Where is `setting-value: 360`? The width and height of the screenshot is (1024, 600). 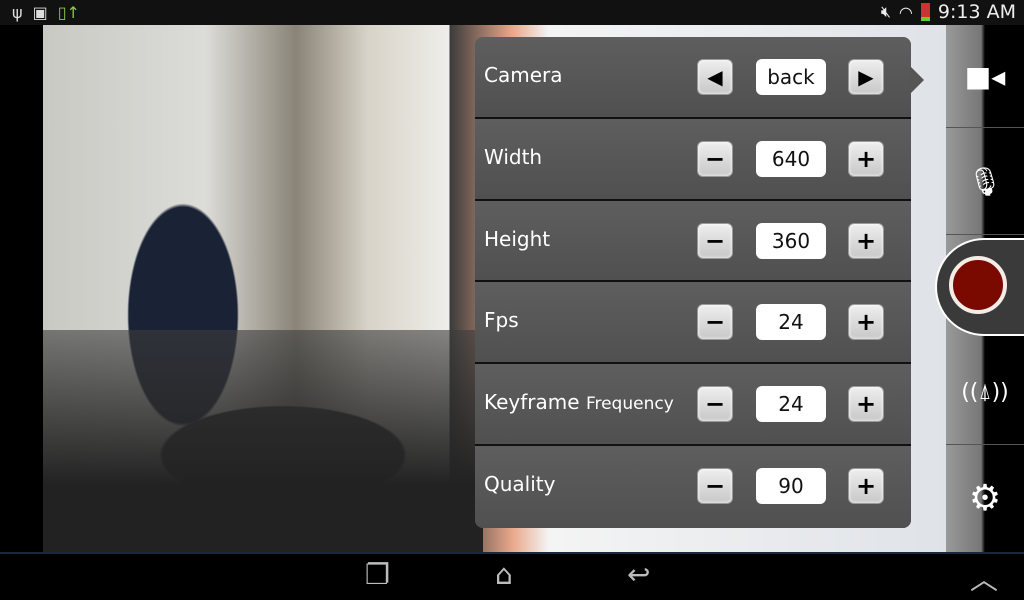 setting-value: 360 is located at coordinates (791, 240).